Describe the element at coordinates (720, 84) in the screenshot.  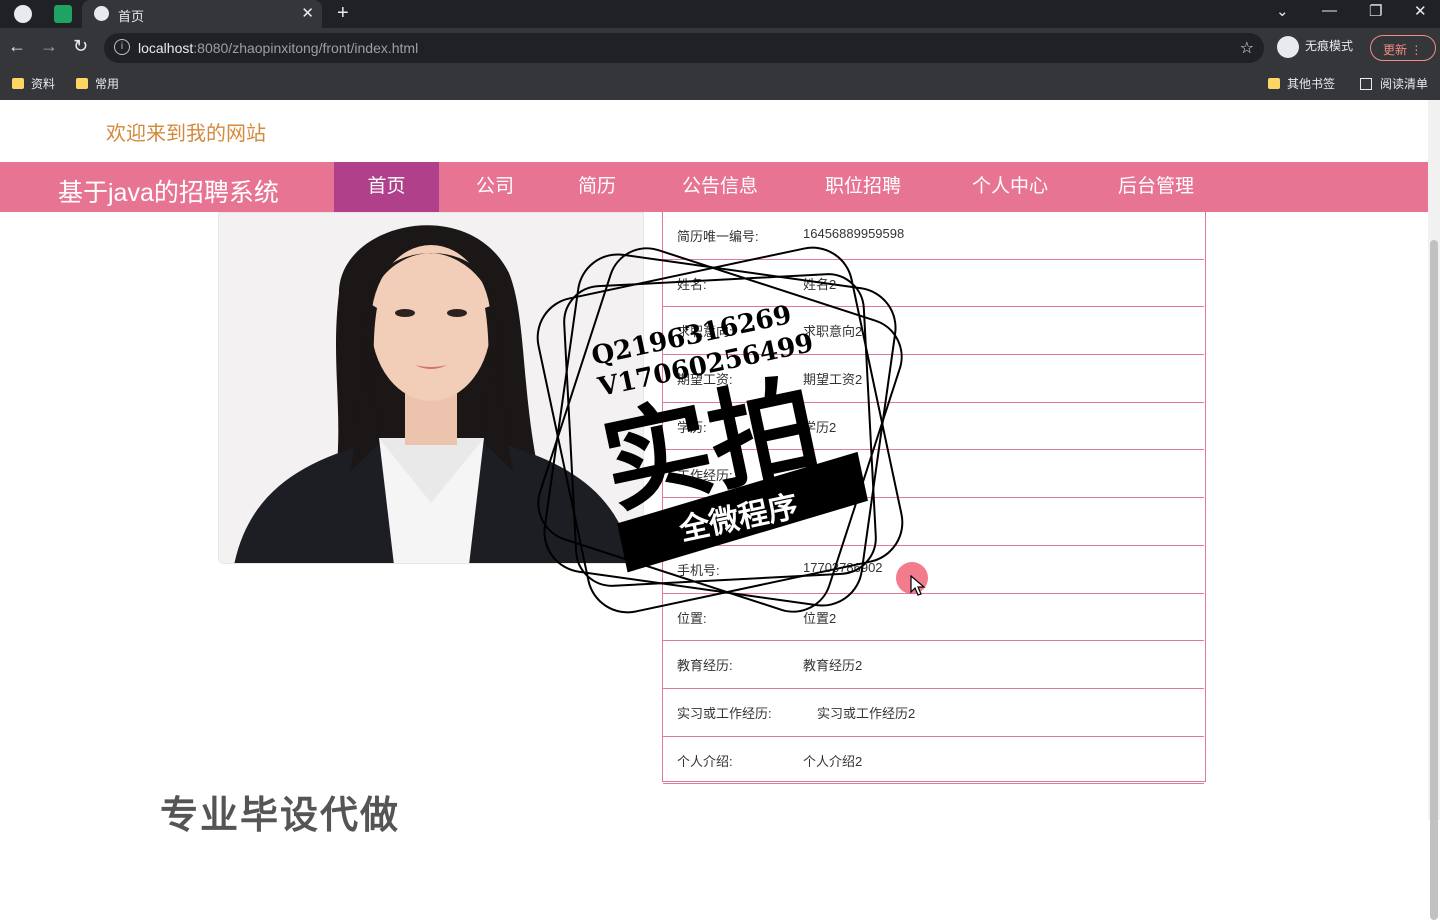
I see `bookmarks-bar: 资料 常用 其他书签 阅读清单` at that location.